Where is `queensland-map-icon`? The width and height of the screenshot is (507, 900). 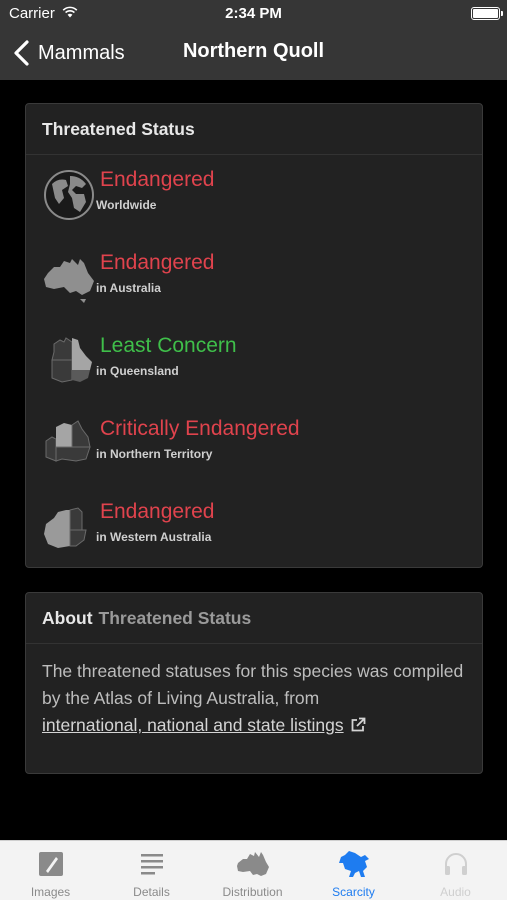
queensland-map-icon is located at coordinates (71, 360).